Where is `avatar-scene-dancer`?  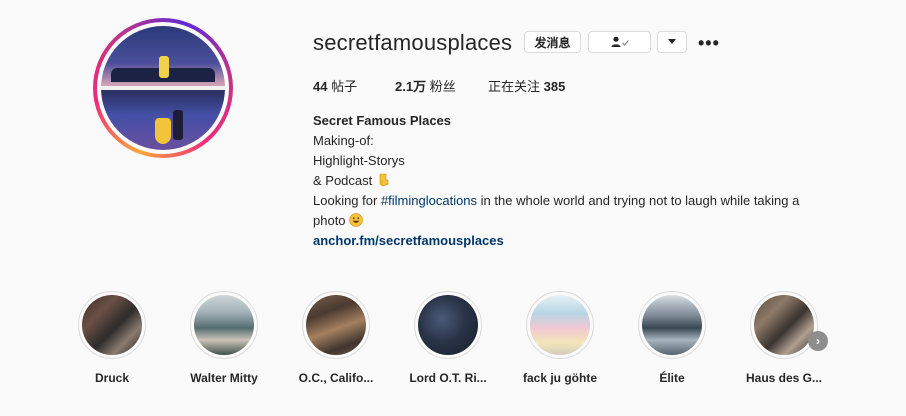 avatar-scene-dancer is located at coordinates (163, 131).